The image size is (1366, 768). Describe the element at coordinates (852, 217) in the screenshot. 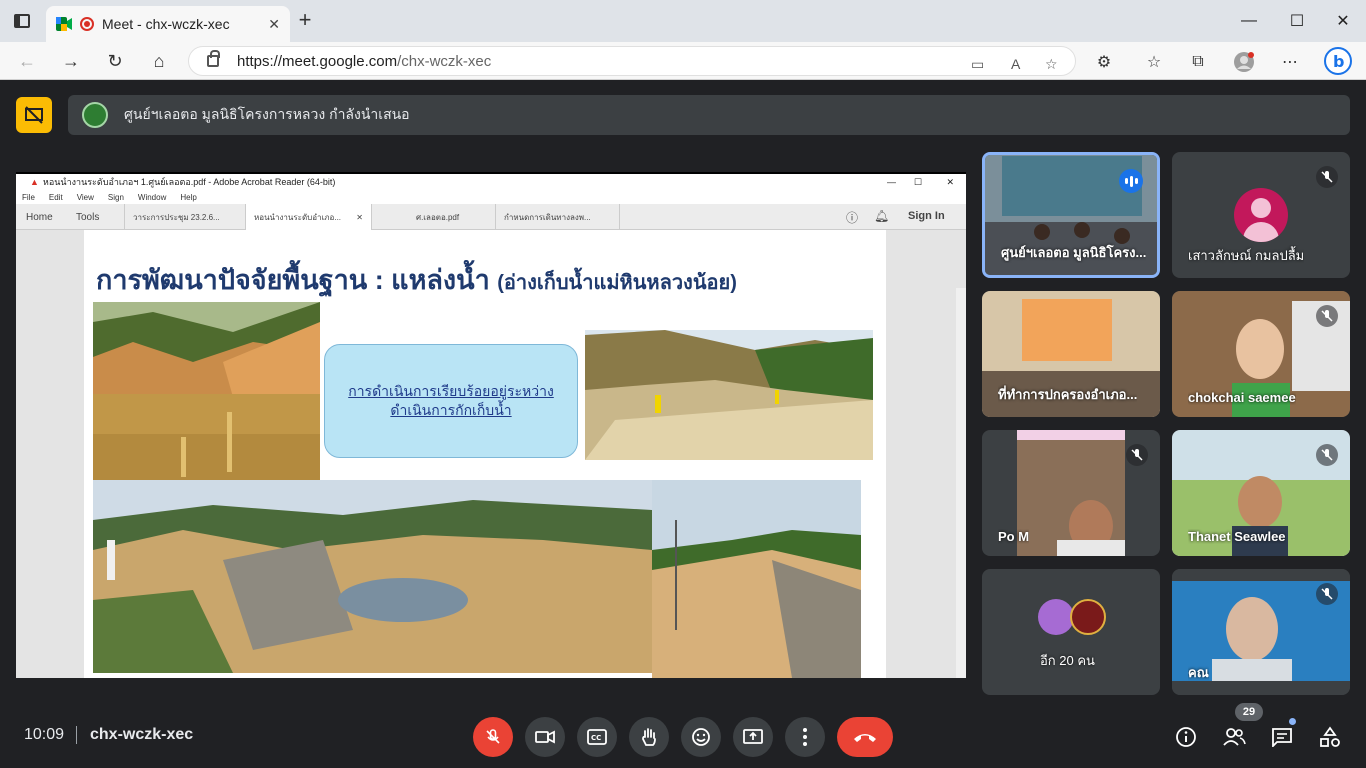

I see `help-icon: ⓘ` at that location.